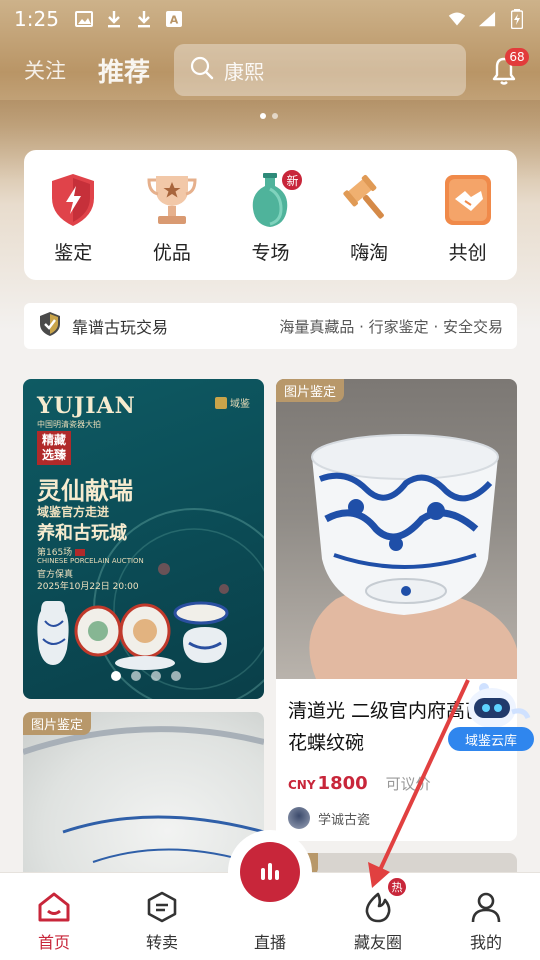  I want to click on nav-label: 直播, so click(269, 942).